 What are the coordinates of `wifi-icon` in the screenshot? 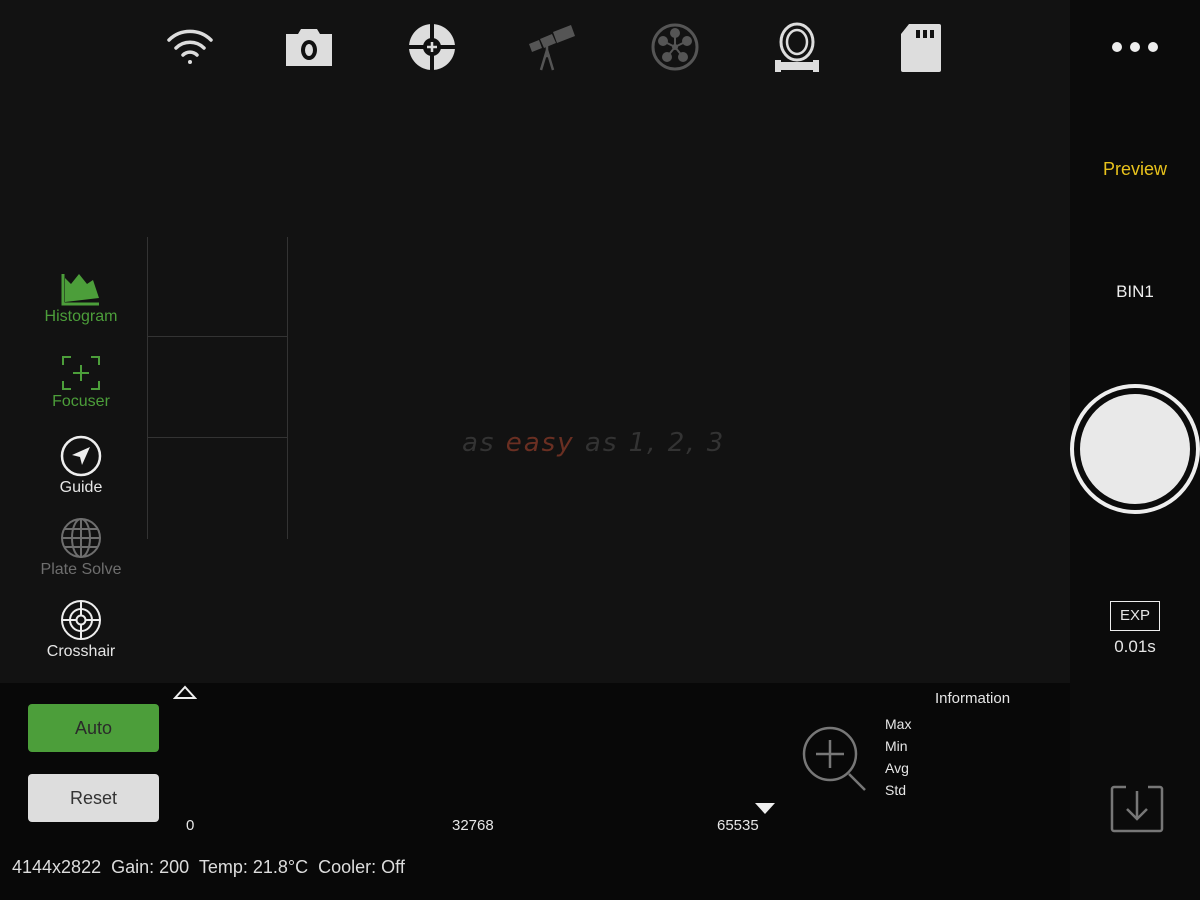 It's located at (190, 47).